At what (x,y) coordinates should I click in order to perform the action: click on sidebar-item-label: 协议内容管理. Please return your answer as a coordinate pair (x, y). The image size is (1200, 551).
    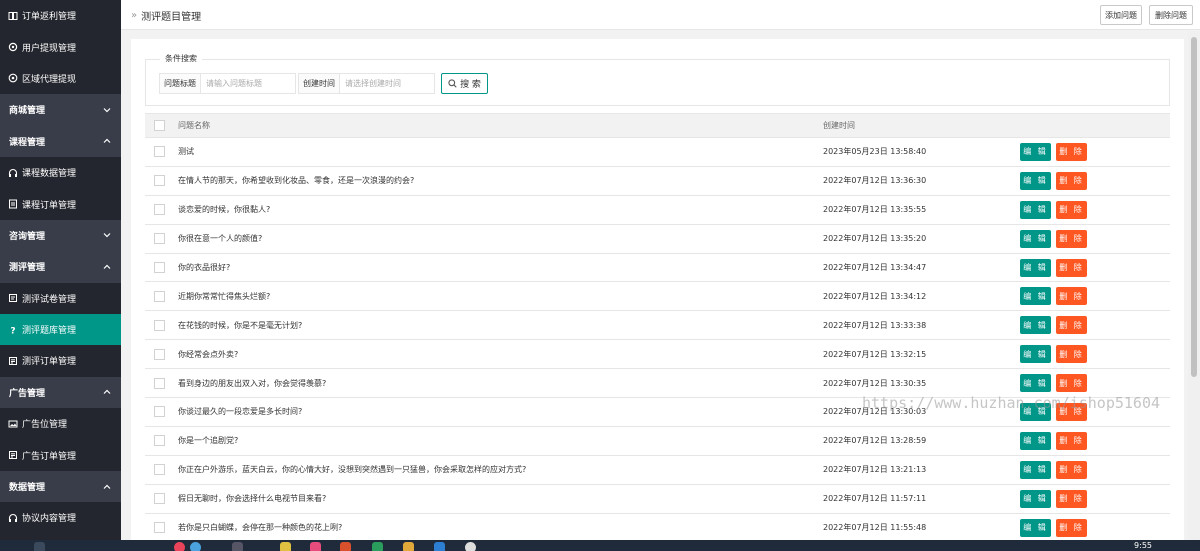
    Looking at the image, I should click on (49, 519).